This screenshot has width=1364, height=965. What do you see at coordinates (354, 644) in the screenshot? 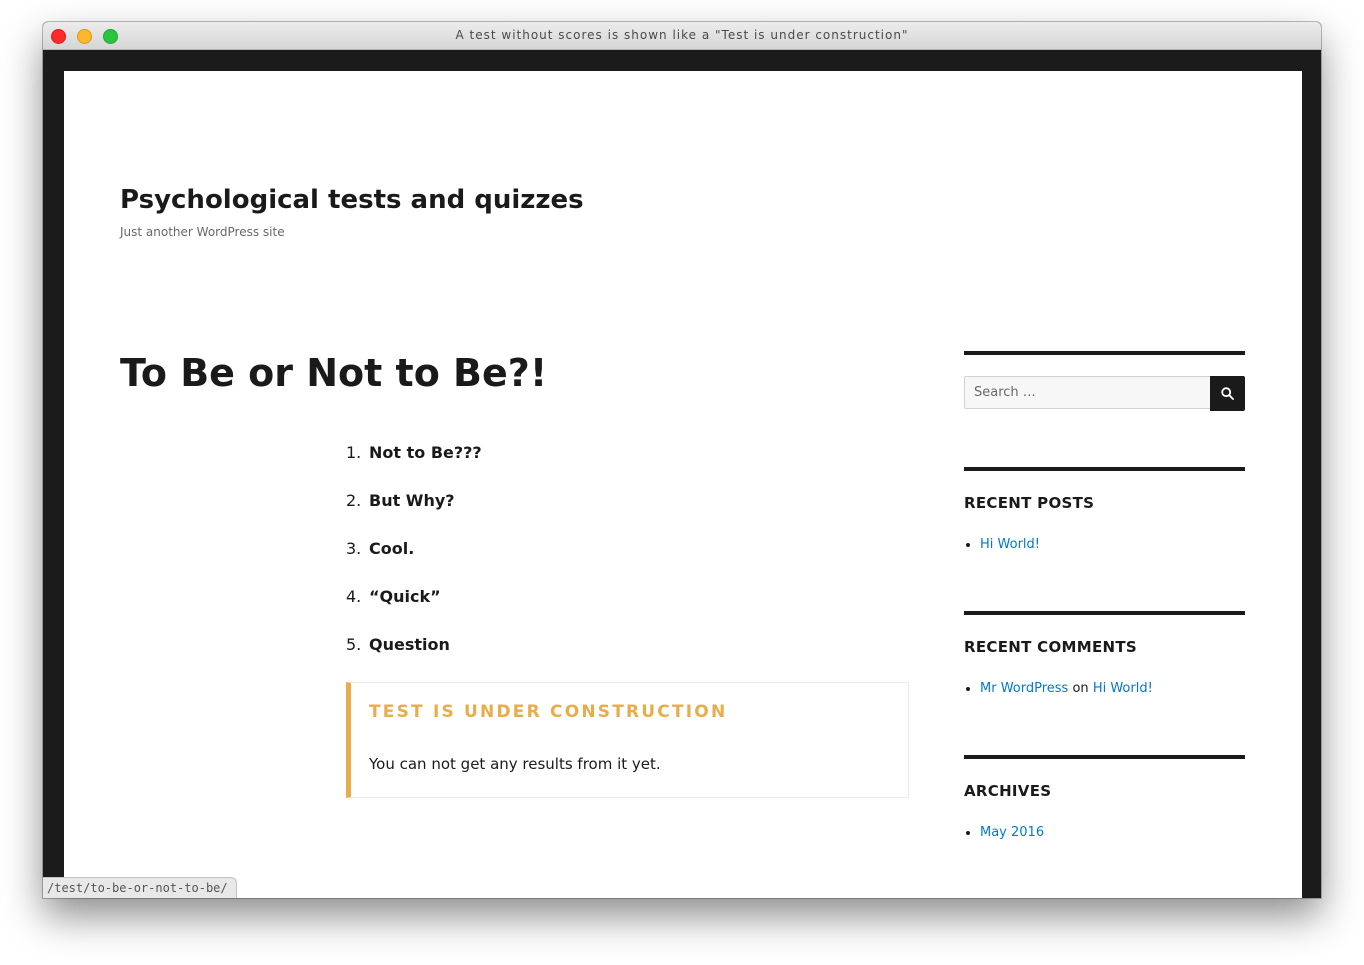
I see `question-number: 5.` at bounding box center [354, 644].